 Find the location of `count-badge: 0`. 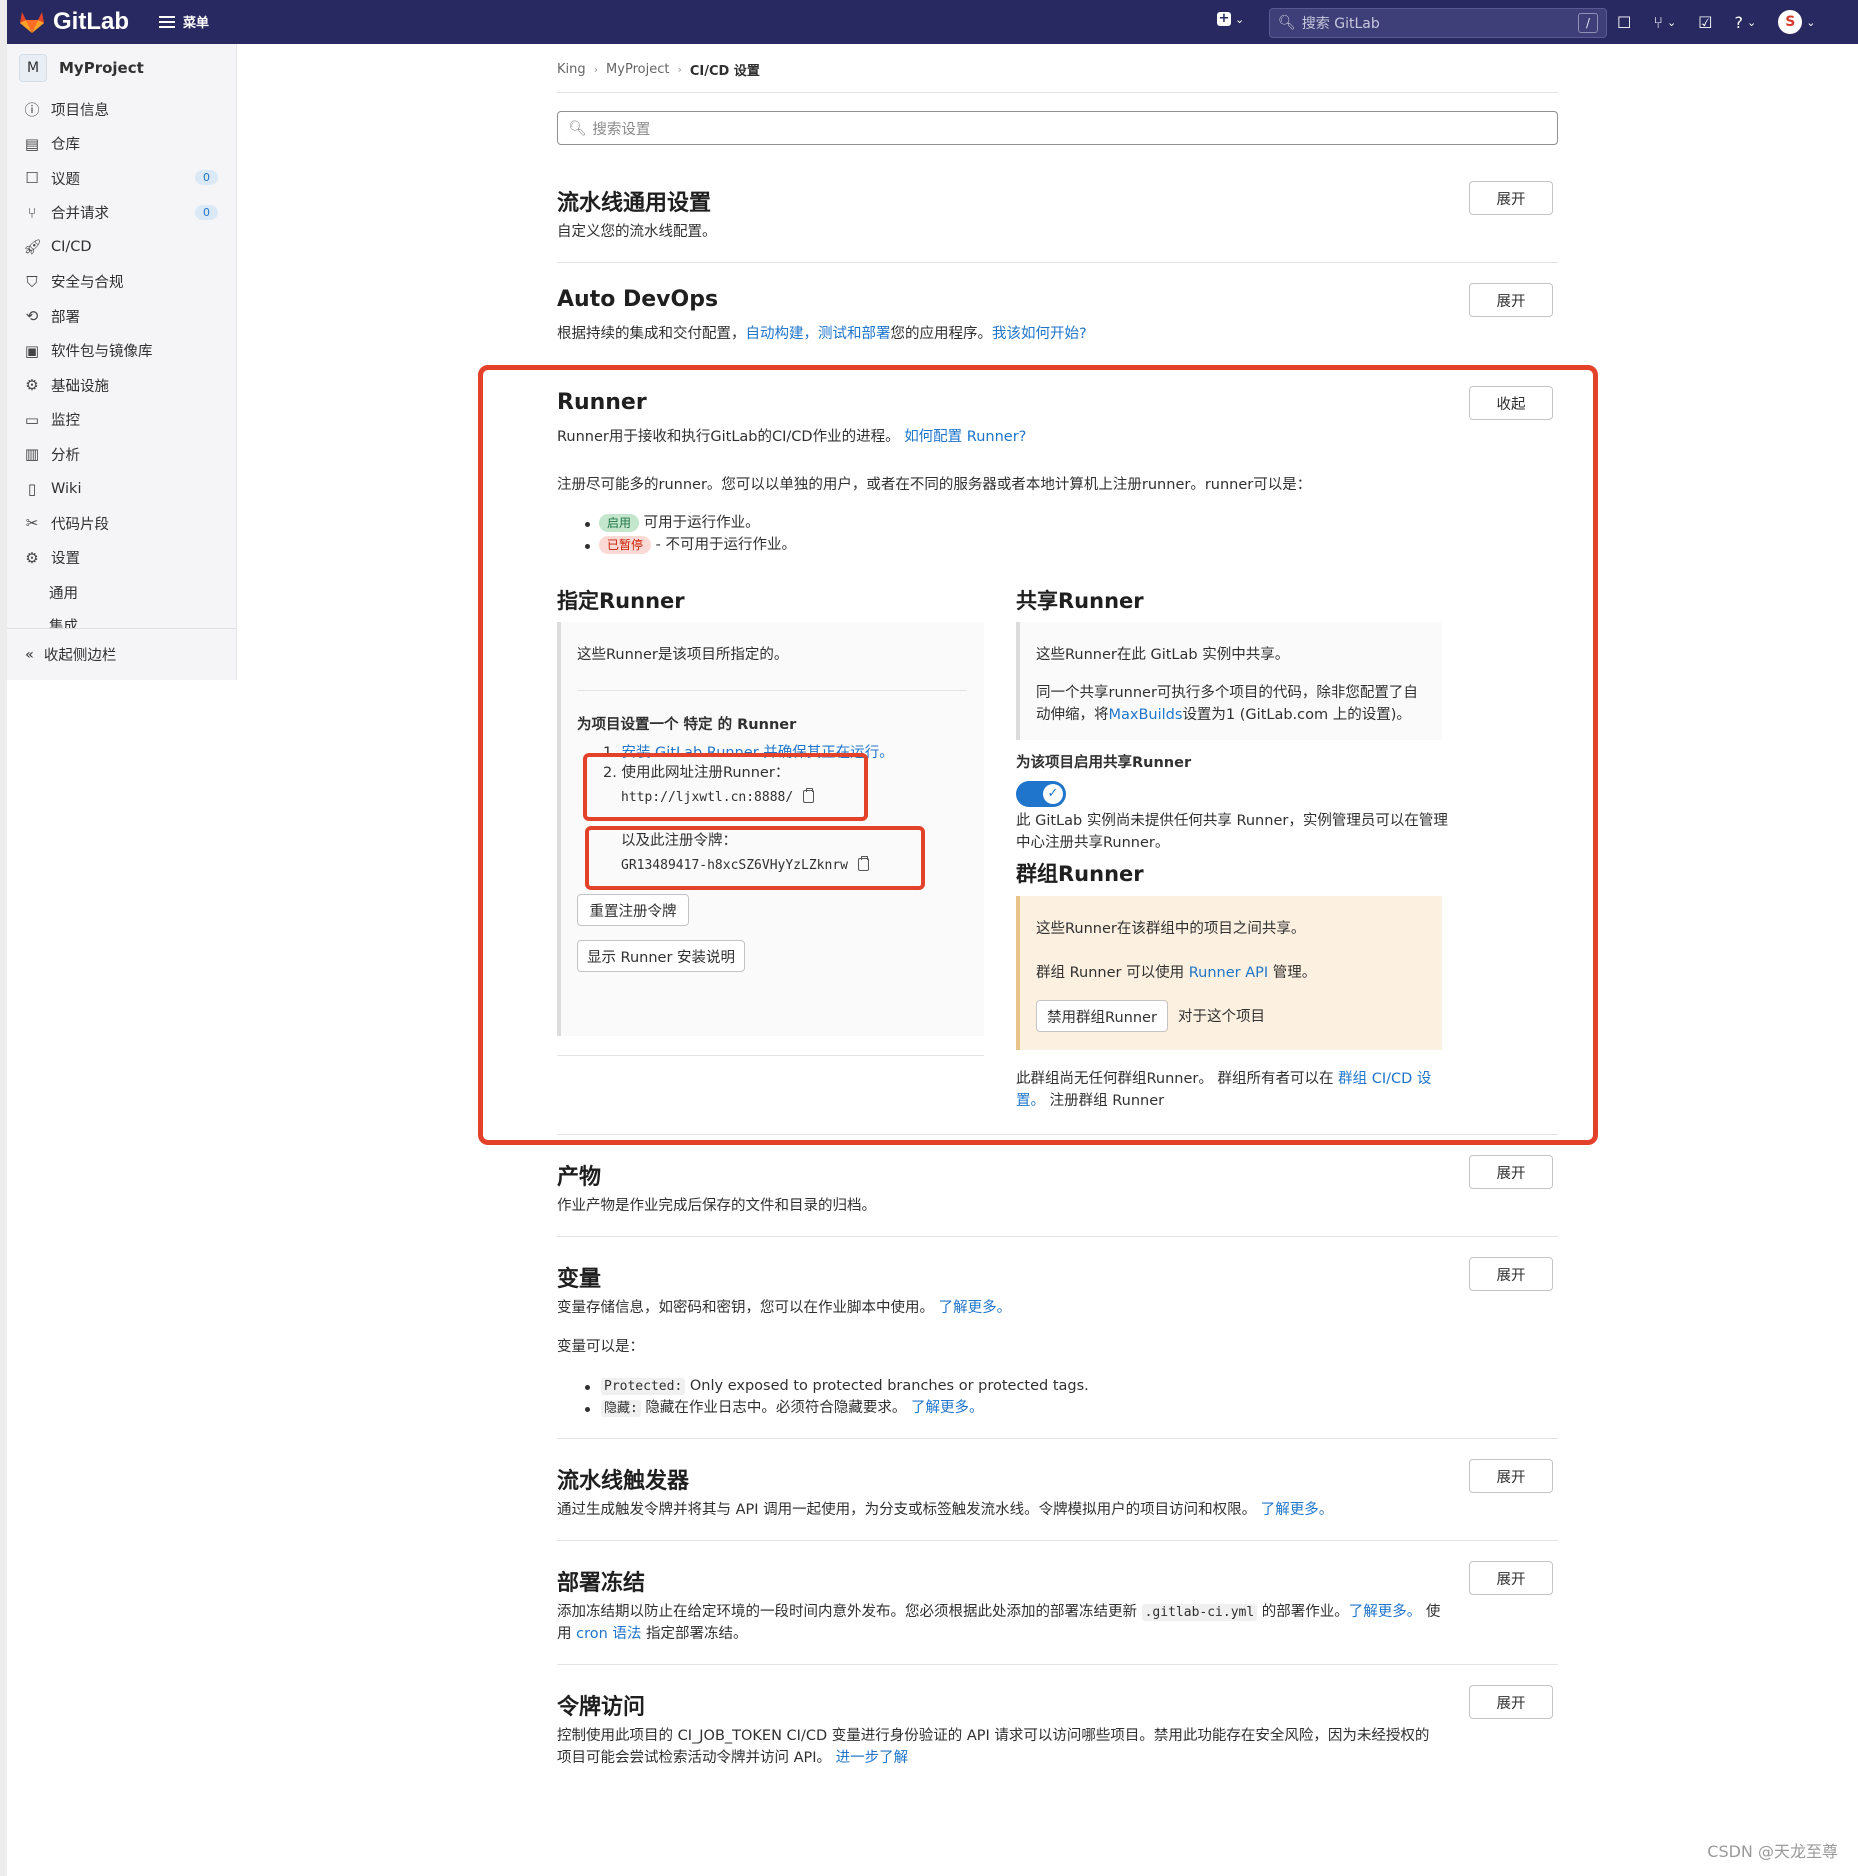

count-badge: 0 is located at coordinates (206, 212).